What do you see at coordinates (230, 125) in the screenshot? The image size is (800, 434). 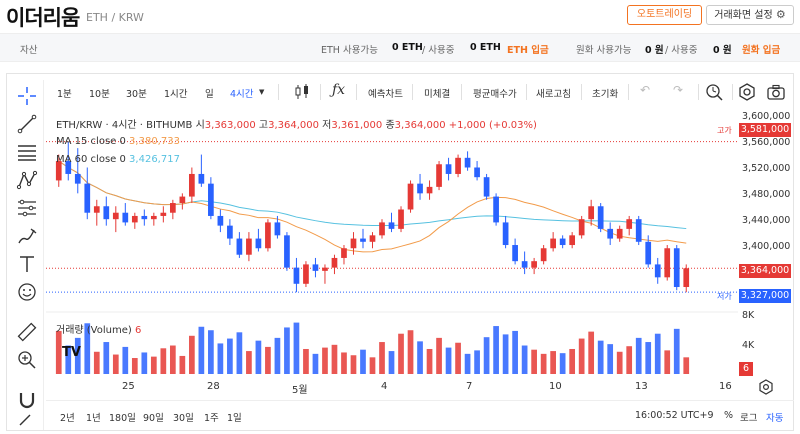 I see `legend-open: 3,363,000` at bounding box center [230, 125].